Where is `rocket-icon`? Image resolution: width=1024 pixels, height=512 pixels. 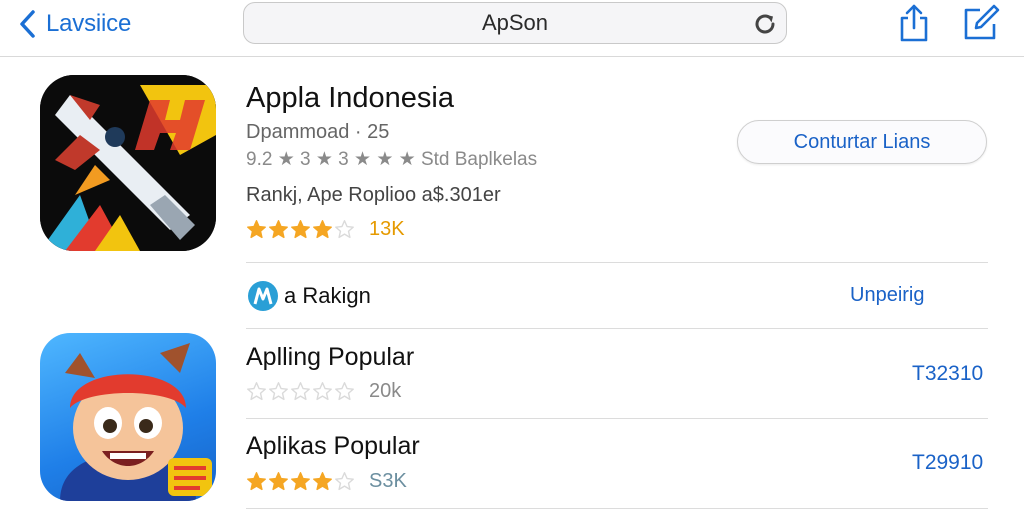
rocket-icon is located at coordinates (128, 163).